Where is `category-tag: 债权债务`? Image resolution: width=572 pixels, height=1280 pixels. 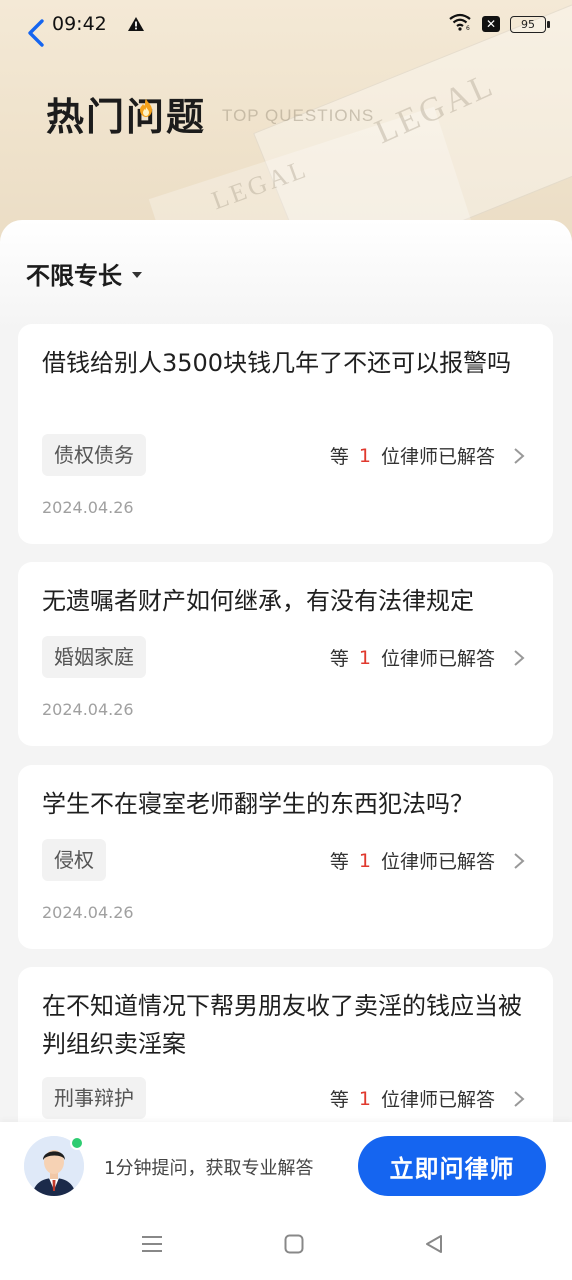
category-tag: 债权债务 is located at coordinates (94, 455).